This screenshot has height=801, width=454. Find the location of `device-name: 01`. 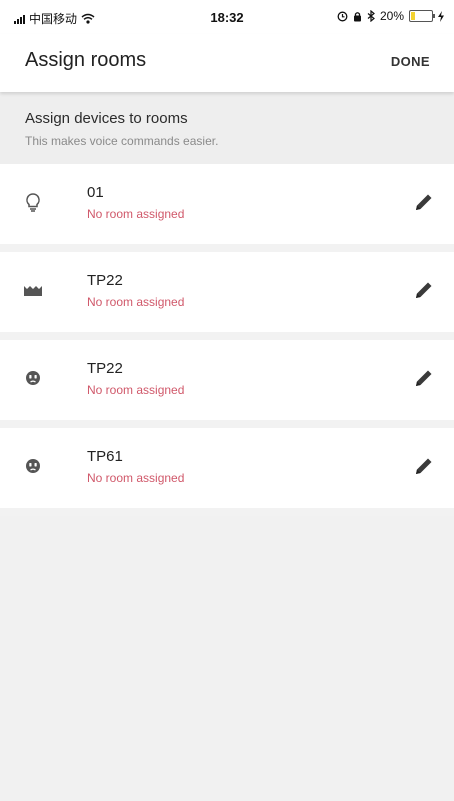

device-name: 01 is located at coordinates (95, 192).